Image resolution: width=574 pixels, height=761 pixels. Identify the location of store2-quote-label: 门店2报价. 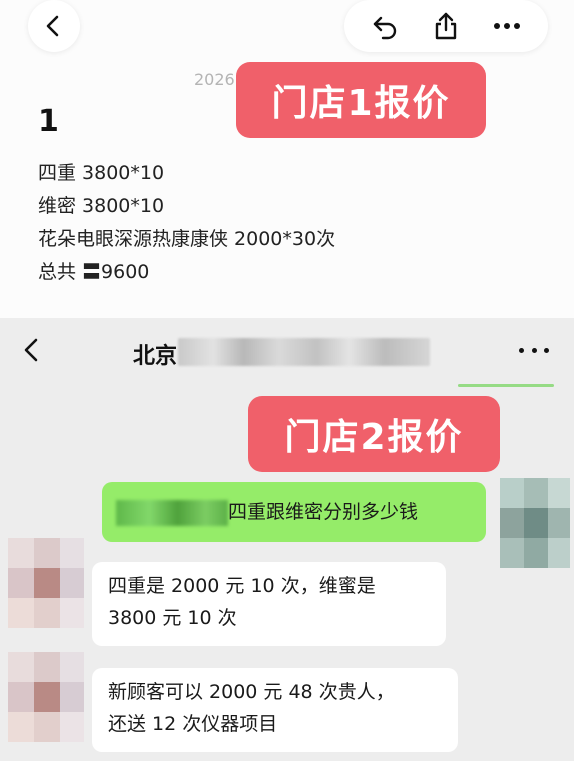
(374, 434).